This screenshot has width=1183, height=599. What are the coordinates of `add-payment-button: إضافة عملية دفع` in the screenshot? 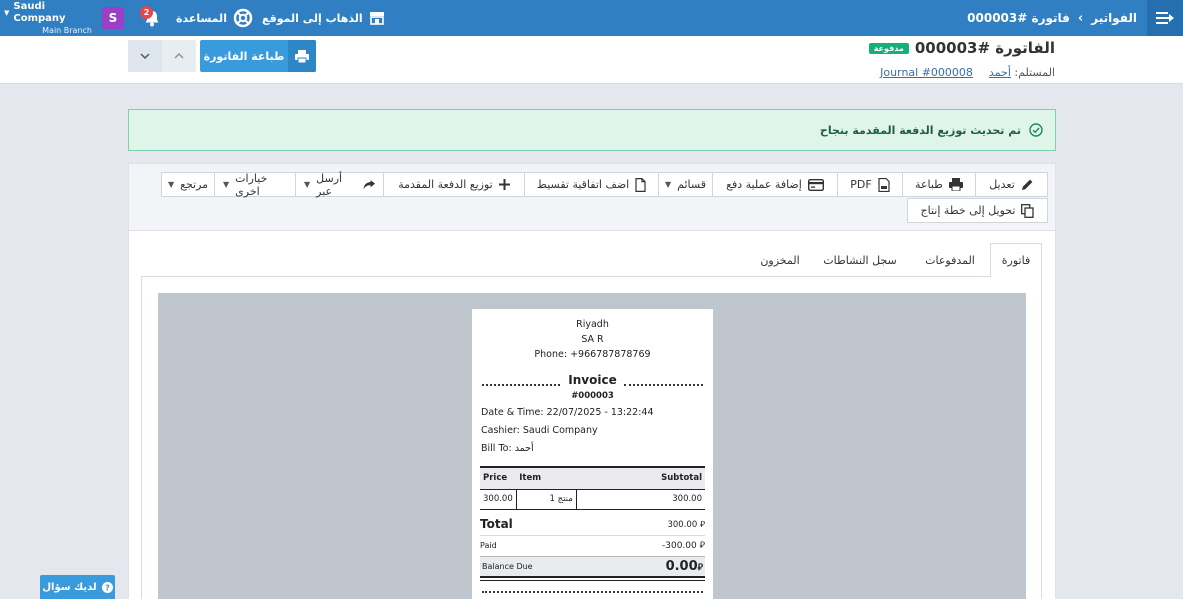 It's located at (775, 184).